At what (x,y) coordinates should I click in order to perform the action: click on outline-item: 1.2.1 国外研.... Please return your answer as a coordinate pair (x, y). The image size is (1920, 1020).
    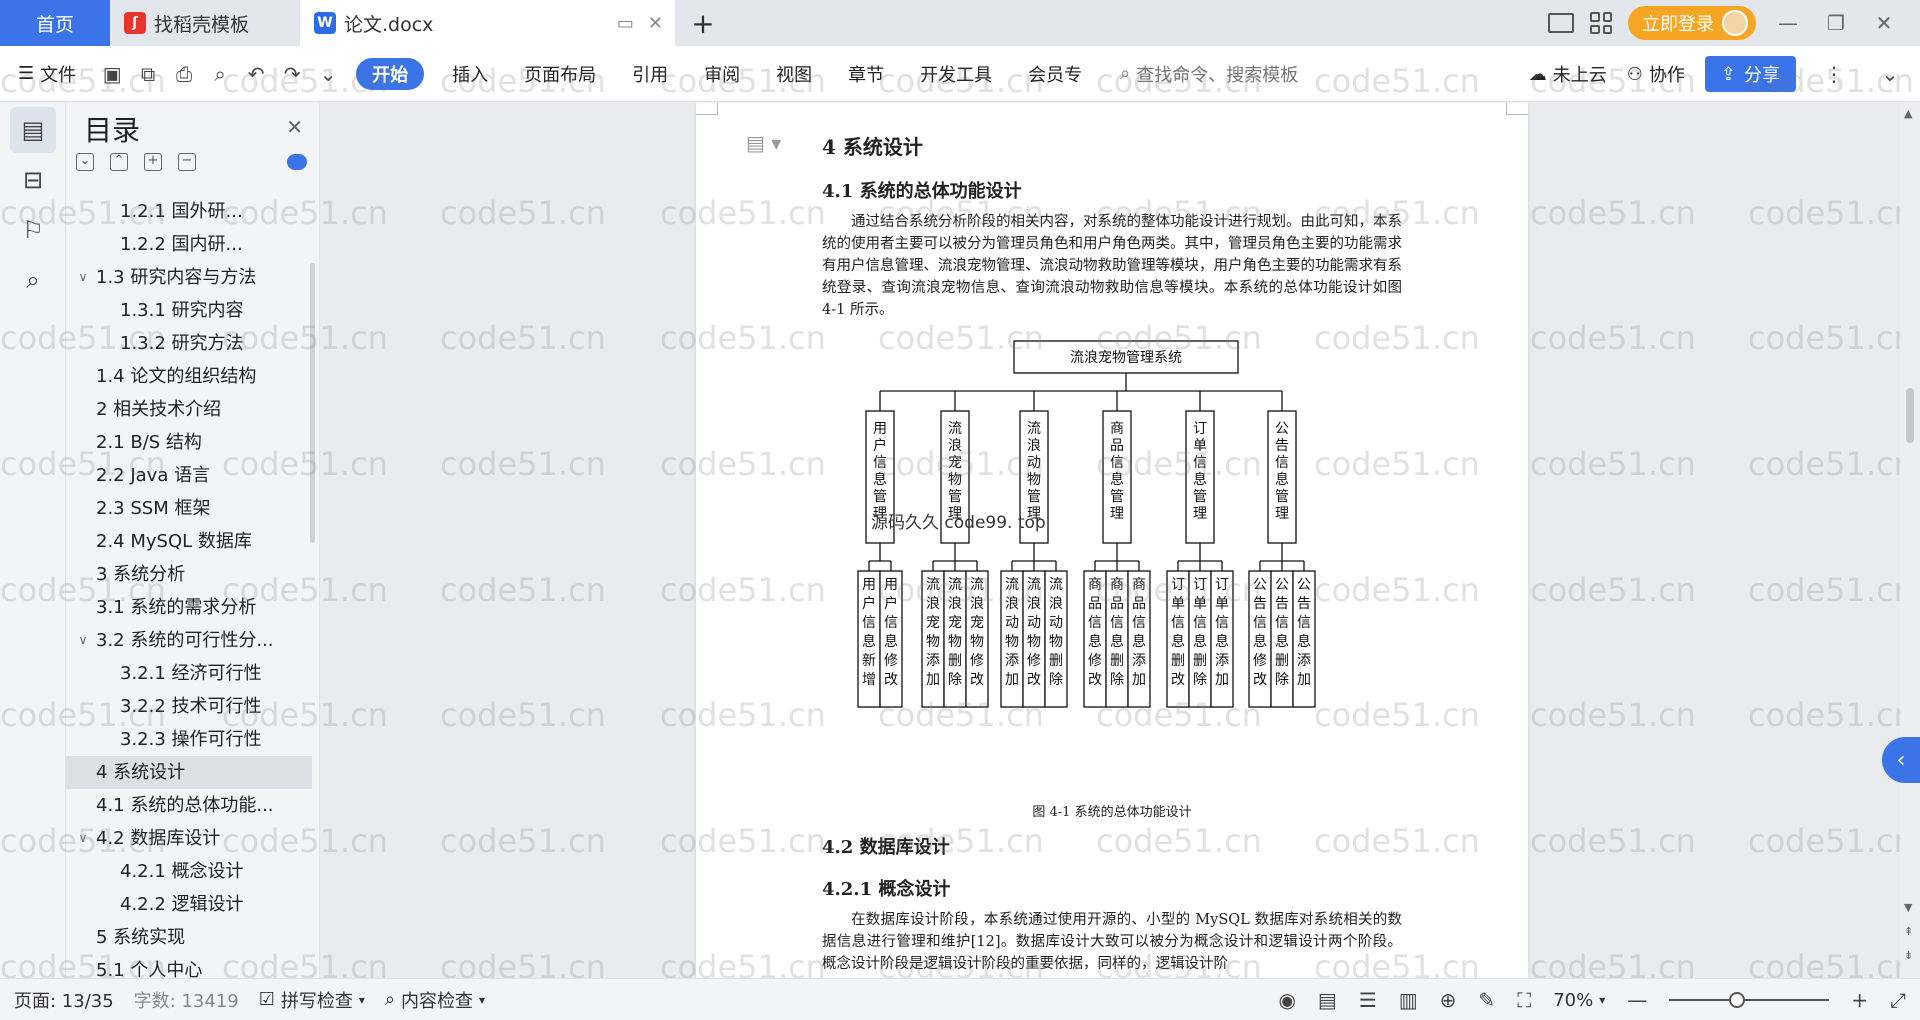
    Looking at the image, I should click on (189, 211).